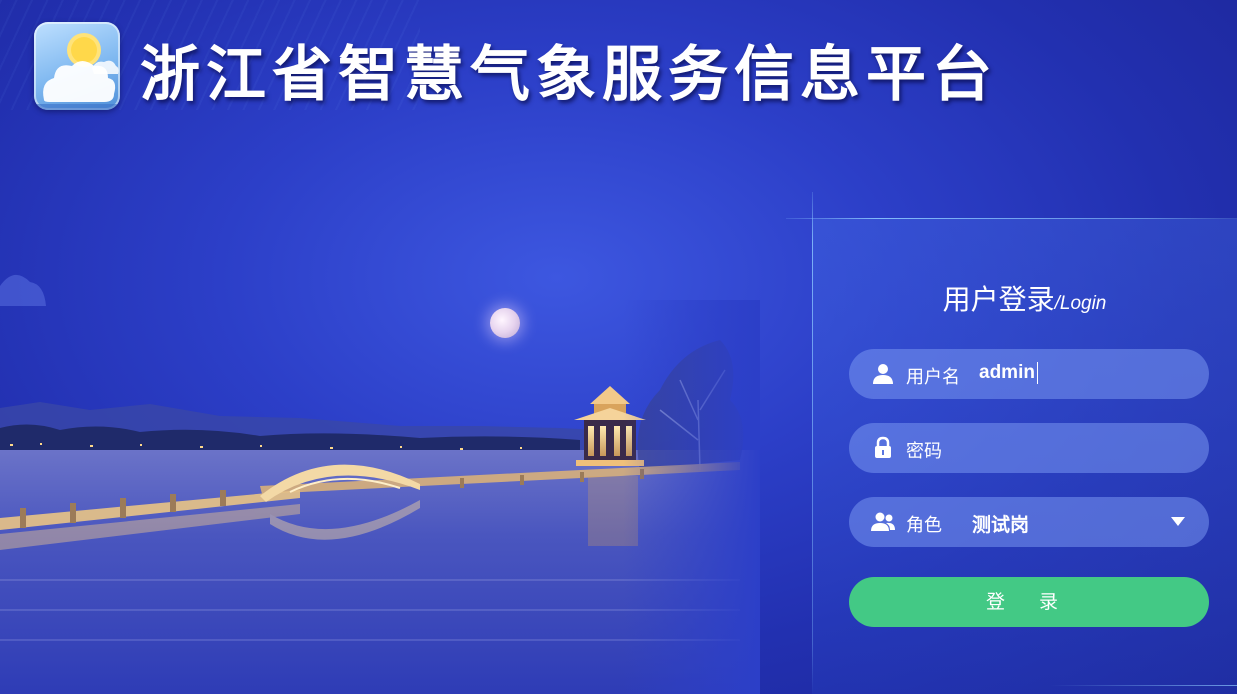 The width and height of the screenshot is (1237, 694). Describe the element at coordinates (924, 451) in the screenshot. I see `password-label: 密码` at that location.